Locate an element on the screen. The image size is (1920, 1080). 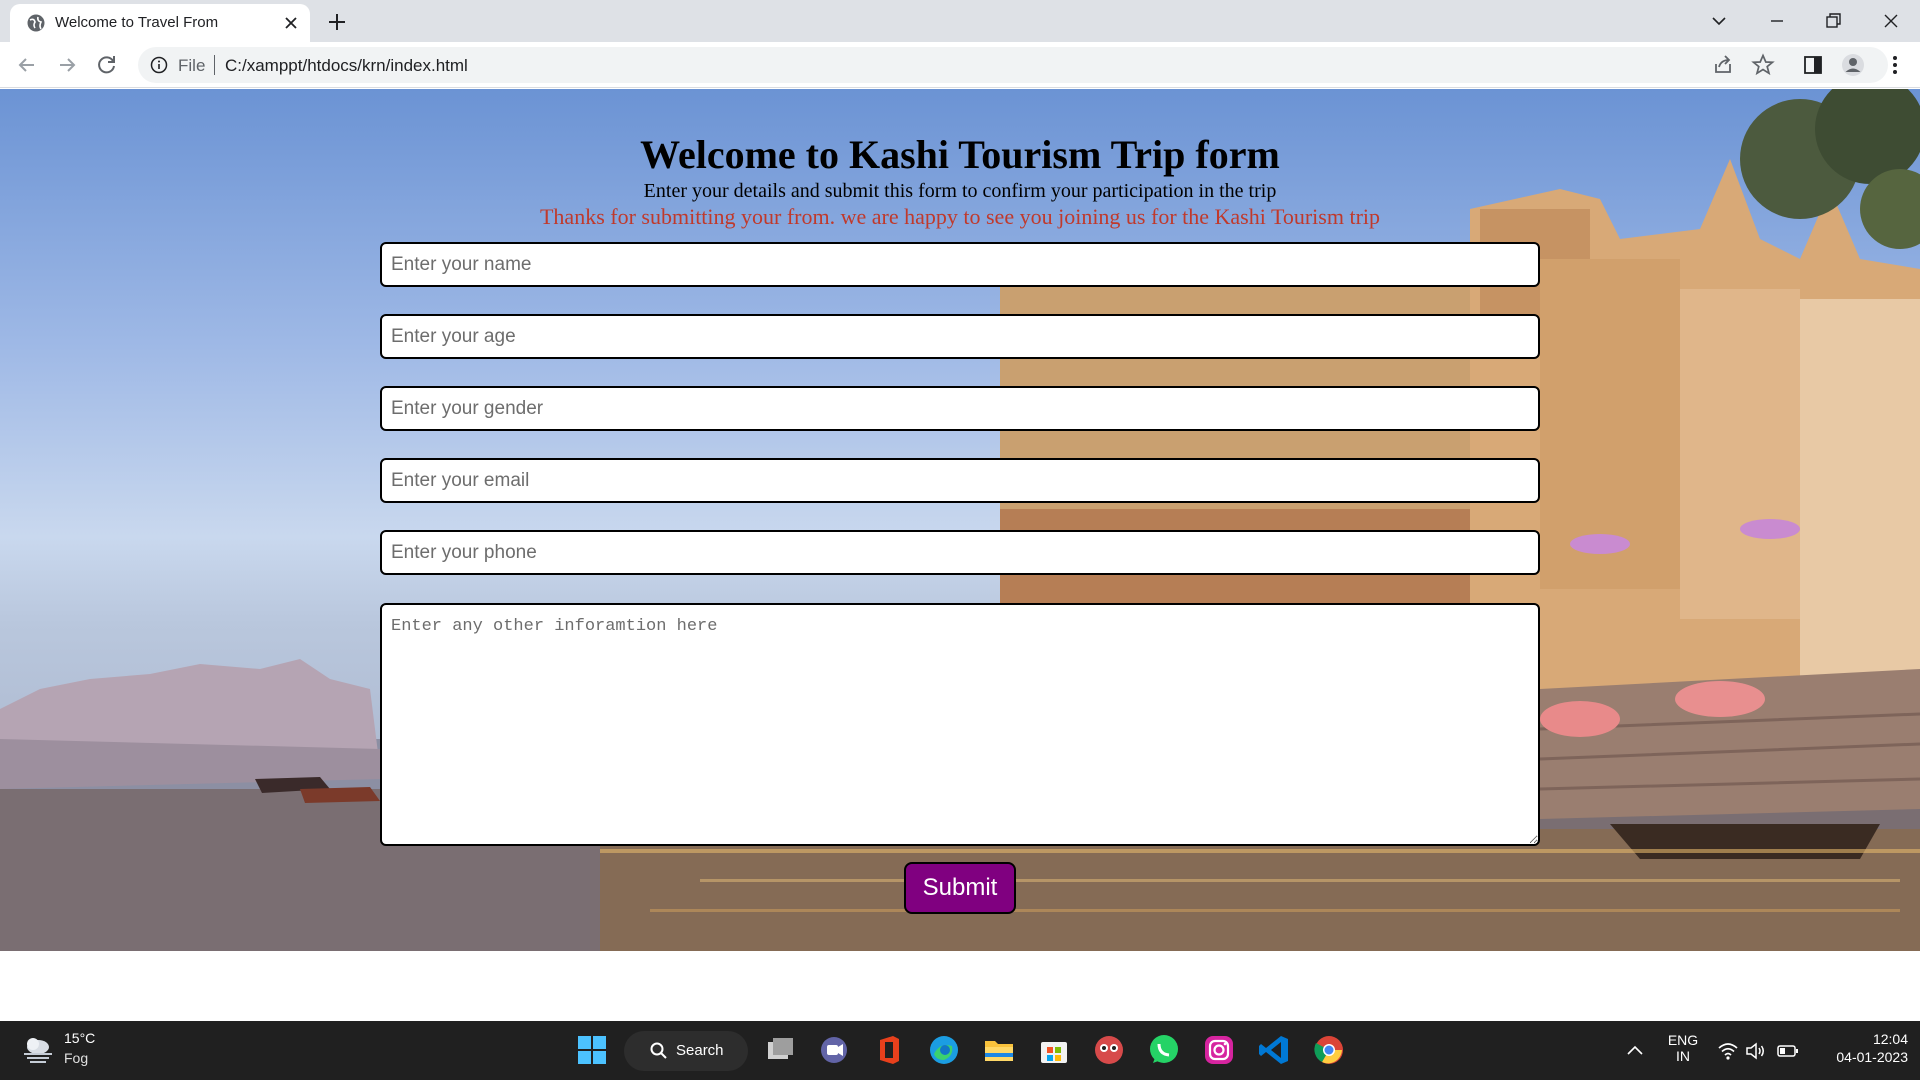
browser-toolbar: File C:/xamppt/htdocs/krn/index.html is located at coordinates (960, 65).